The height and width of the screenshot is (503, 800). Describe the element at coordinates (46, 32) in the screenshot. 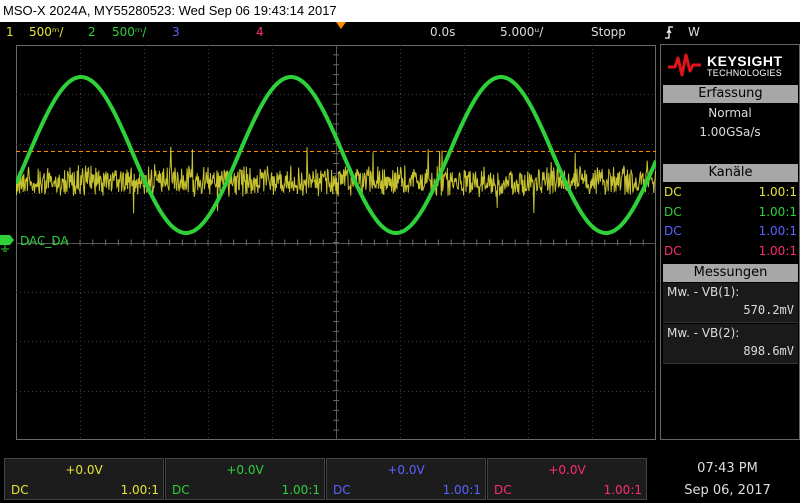

I see `ch1-scale: 500ᵐ/` at that location.